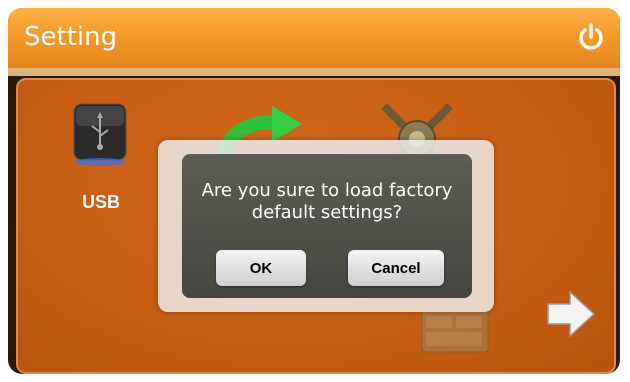 The width and height of the screenshot is (630, 382). Describe the element at coordinates (71, 37) in the screenshot. I see `window-title: Setting` at that location.